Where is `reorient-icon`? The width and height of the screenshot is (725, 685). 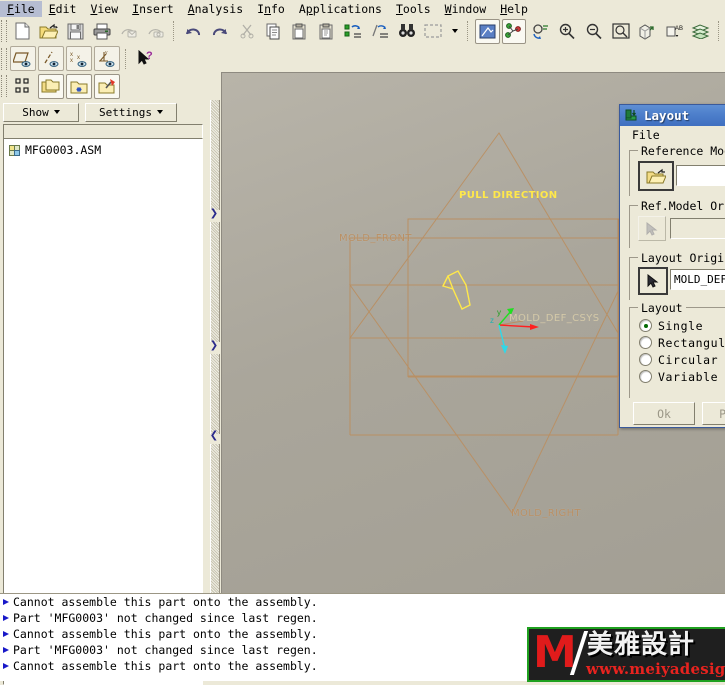 reorient-icon is located at coordinates (540, 31).